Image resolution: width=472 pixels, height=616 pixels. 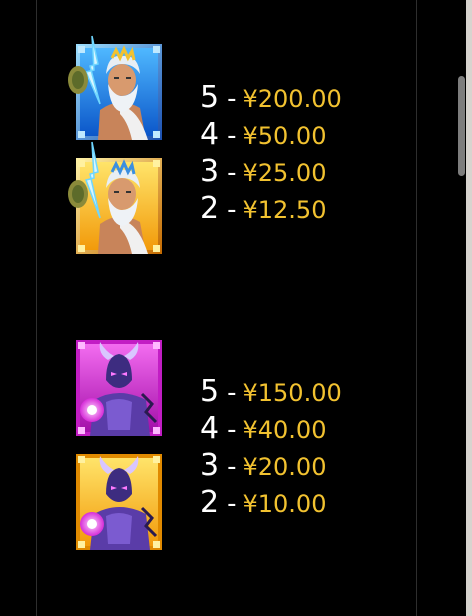 What do you see at coordinates (284, 173) in the screenshot?
I see `payout-value: ¥25.00` at bounding box center [284, 173].